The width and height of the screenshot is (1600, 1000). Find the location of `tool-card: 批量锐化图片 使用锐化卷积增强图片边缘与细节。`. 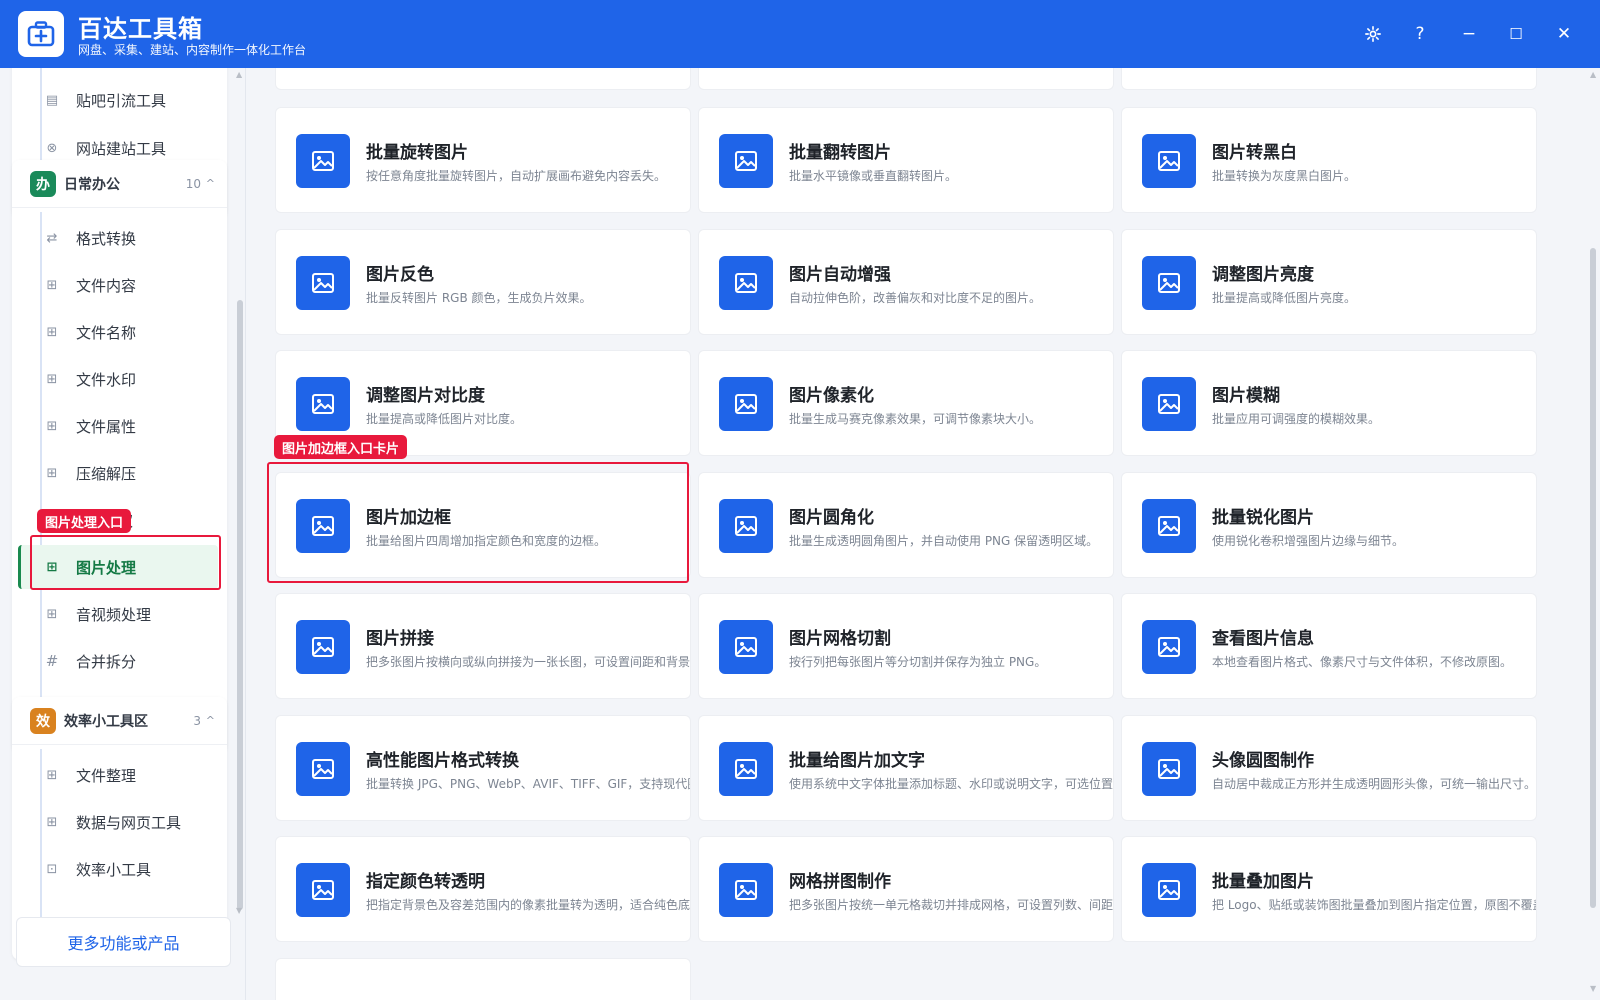

tool-card: 批量锐化图片 使用锐化卷积增强图片边缘与细节。 is located at coordinates (1329, 525).